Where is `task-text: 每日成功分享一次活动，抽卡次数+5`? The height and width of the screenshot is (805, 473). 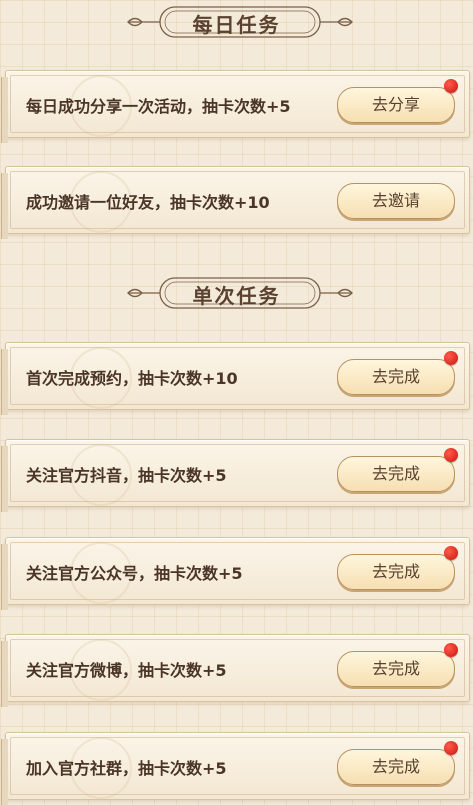 task-text: 每日成功分享一次活动，抽卡次数+5 is located at coordinates (158, 106).